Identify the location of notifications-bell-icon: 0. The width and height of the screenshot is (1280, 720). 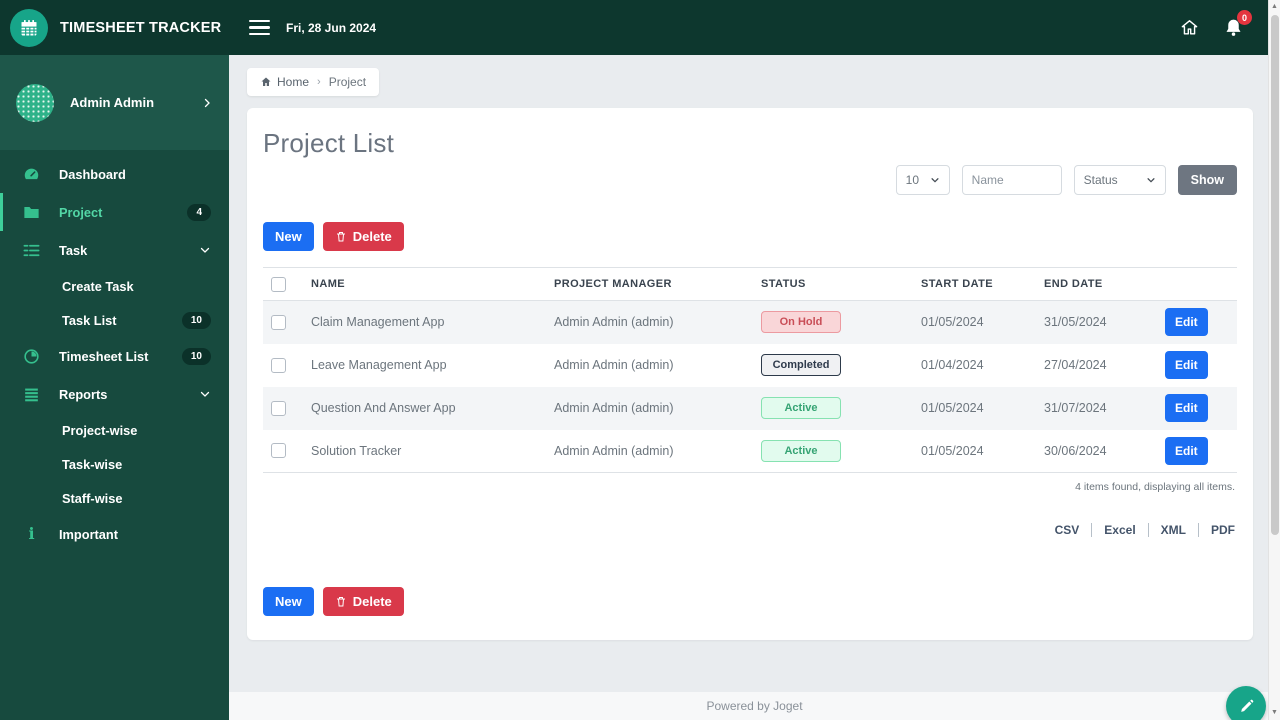
(1237, 24).